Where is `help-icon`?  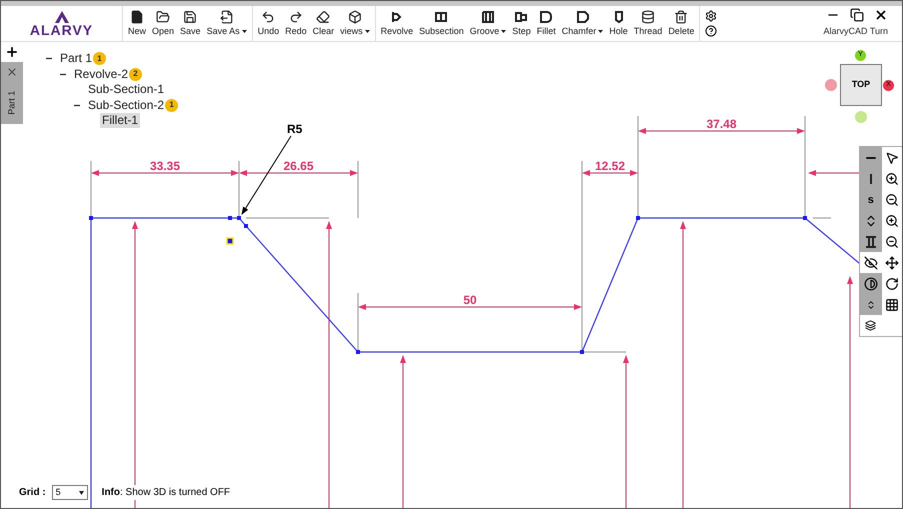
help-icon is located at coordinates (711, 31).